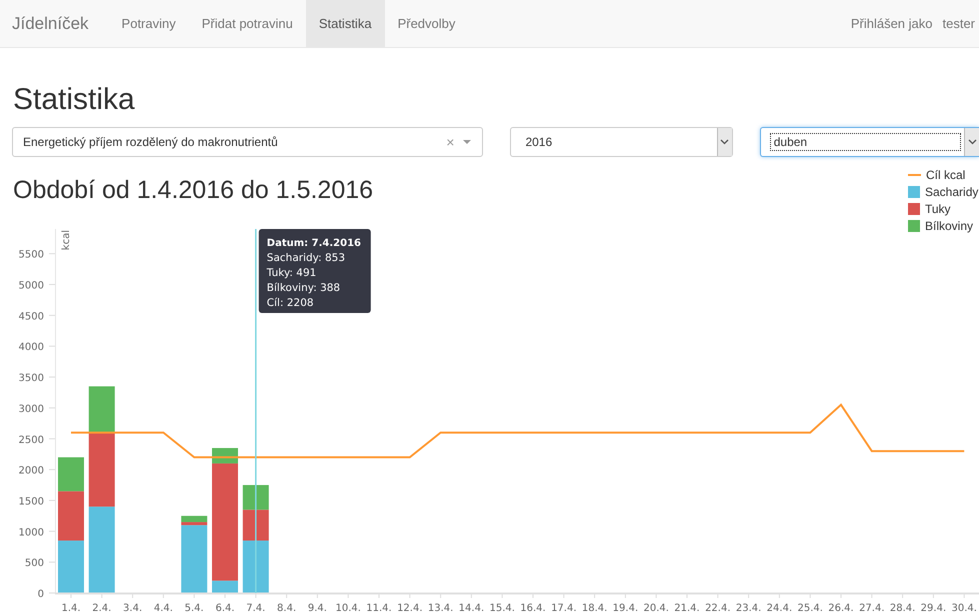 This screenshot has height=613, width=979. I want to click on x-tick-label: 28.4., so click(903, 608).